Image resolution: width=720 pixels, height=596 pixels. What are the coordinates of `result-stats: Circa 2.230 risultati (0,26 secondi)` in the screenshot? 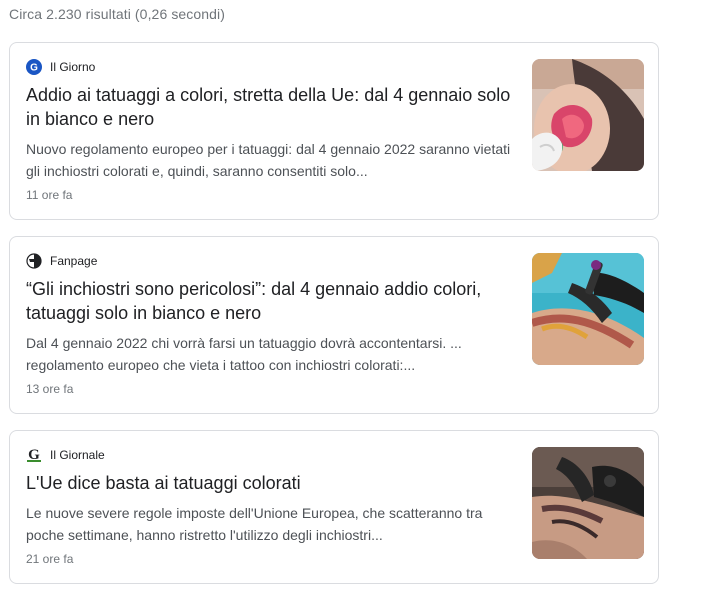 It's located at (117, 14).